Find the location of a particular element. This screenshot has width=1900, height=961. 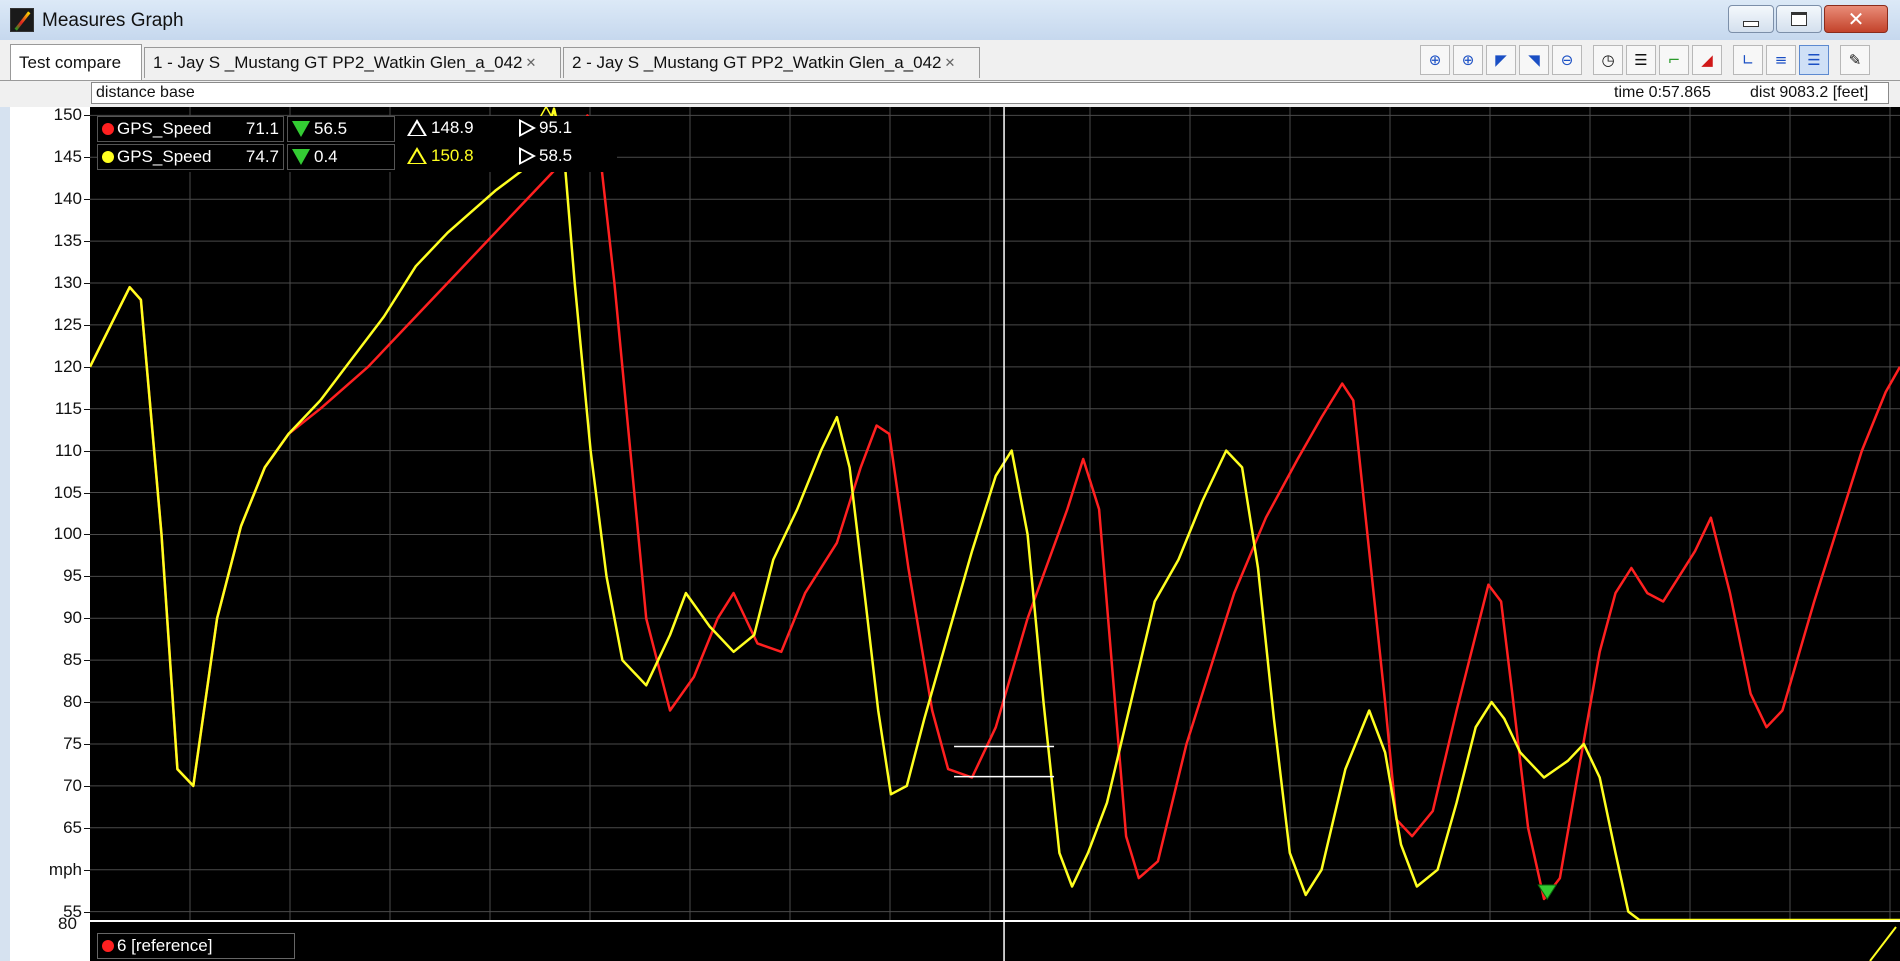

legend-max: 150.8 is located at coordinates (452, 157).